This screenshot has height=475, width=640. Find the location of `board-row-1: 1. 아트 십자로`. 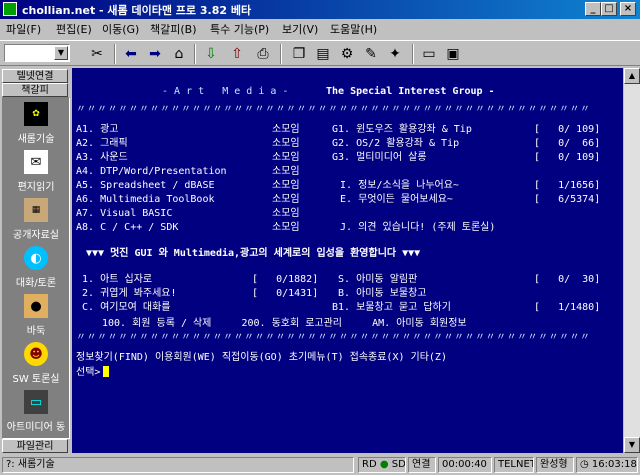

board-row-1: 1. 아트 십자로 is located at coordinates (117, 280).